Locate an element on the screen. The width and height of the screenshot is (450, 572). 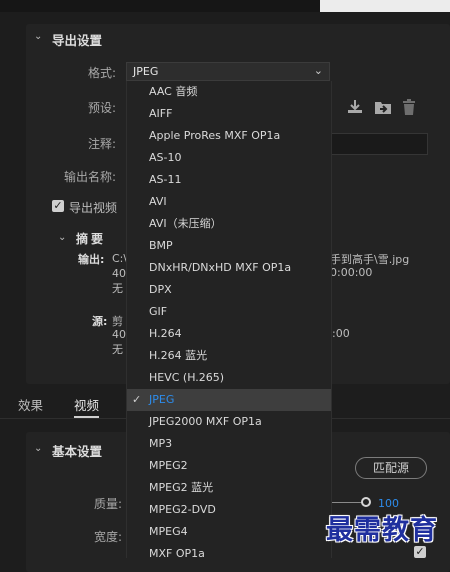
export-video-checkbox: ✓ is located at coordinates (58, 206).